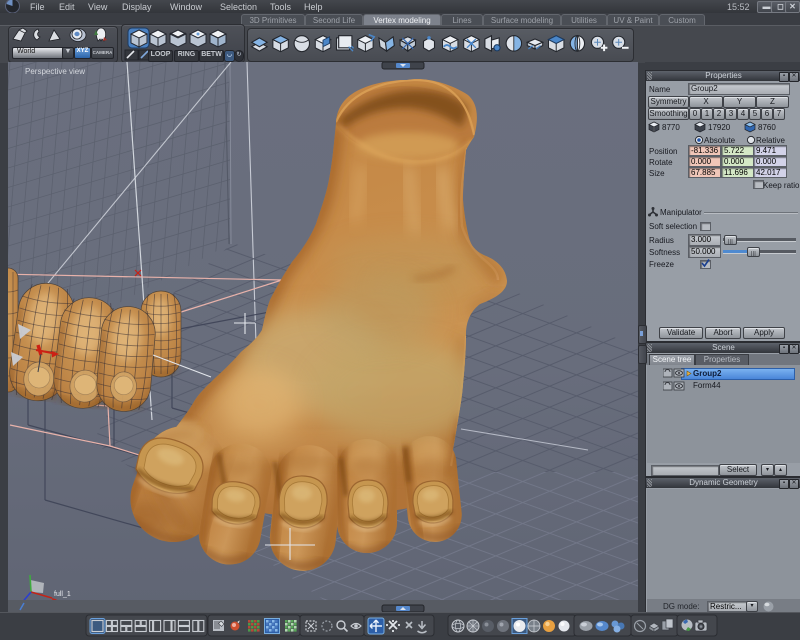  Describe the element at coordinates (62, 594) in the screenshot. I see `svg-text: full_1` at that location.